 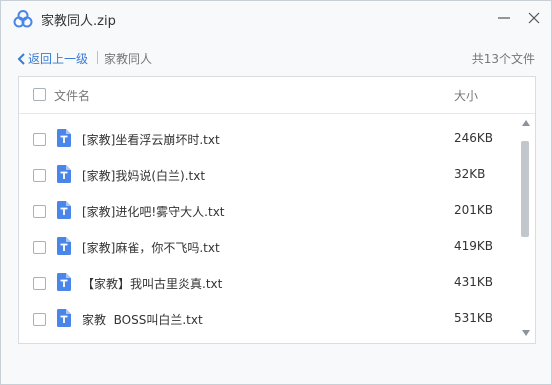 What do you see at coordinates (78, 21) in the screenshot?
I see `window-title: 家教同人.zip` at bounding box center [78, 21].